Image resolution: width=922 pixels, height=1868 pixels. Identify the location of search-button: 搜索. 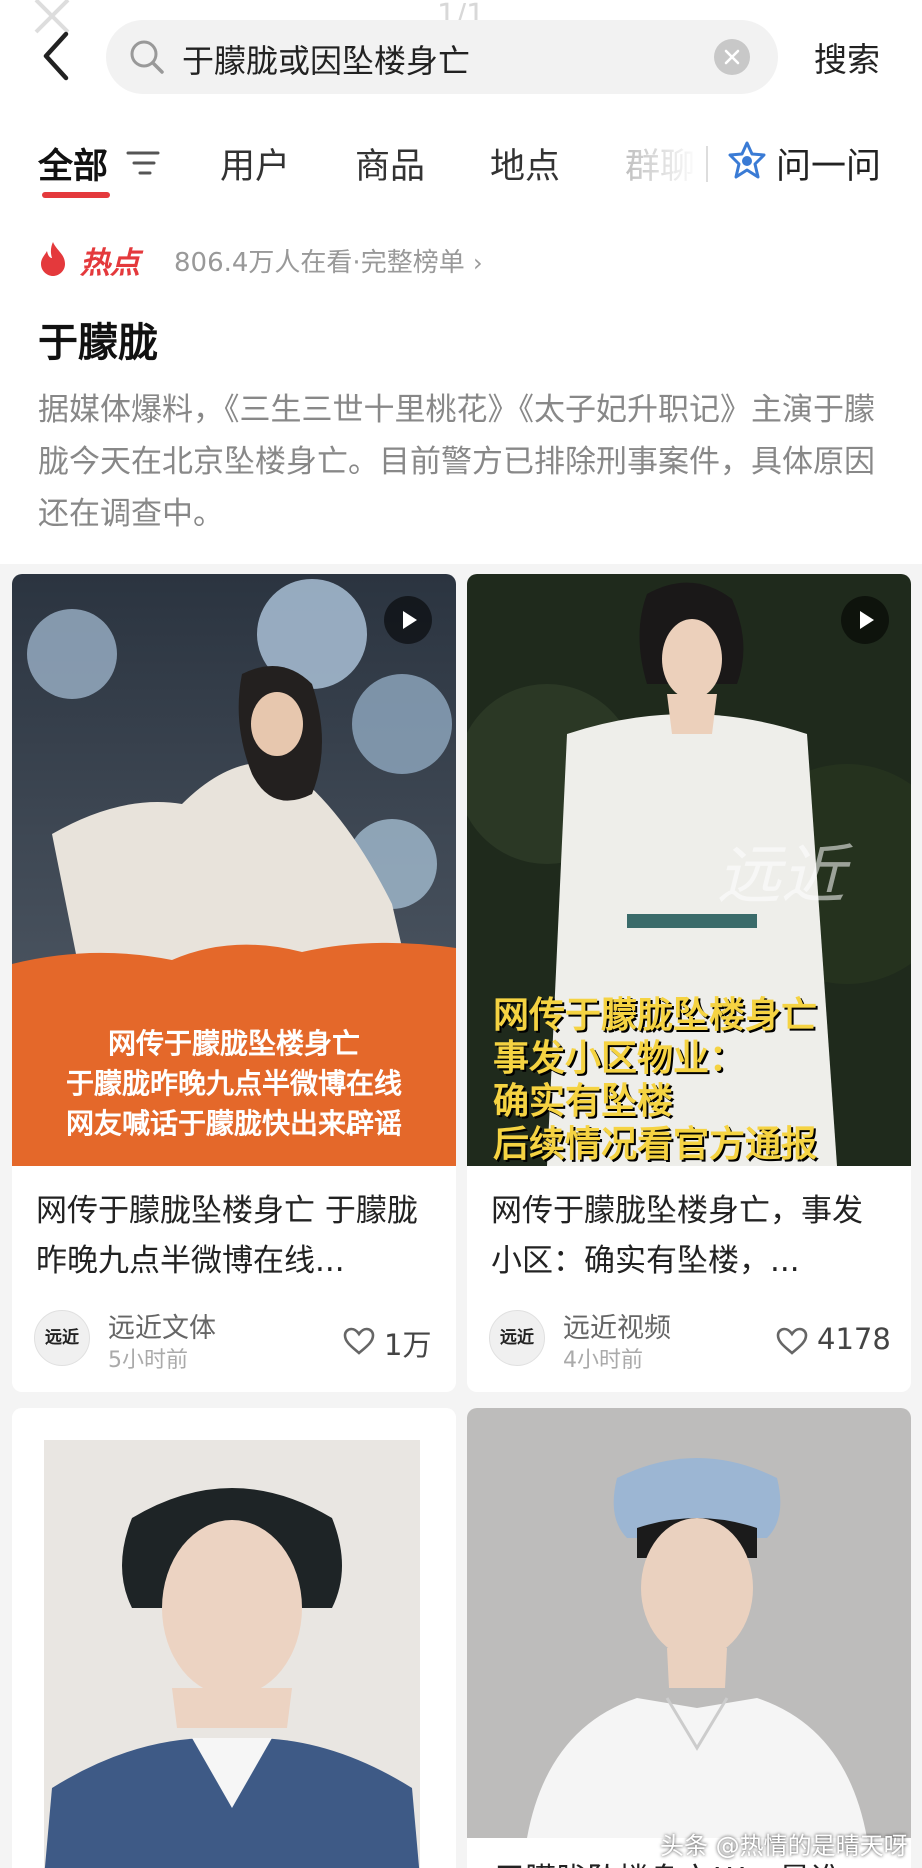
(847, 57).